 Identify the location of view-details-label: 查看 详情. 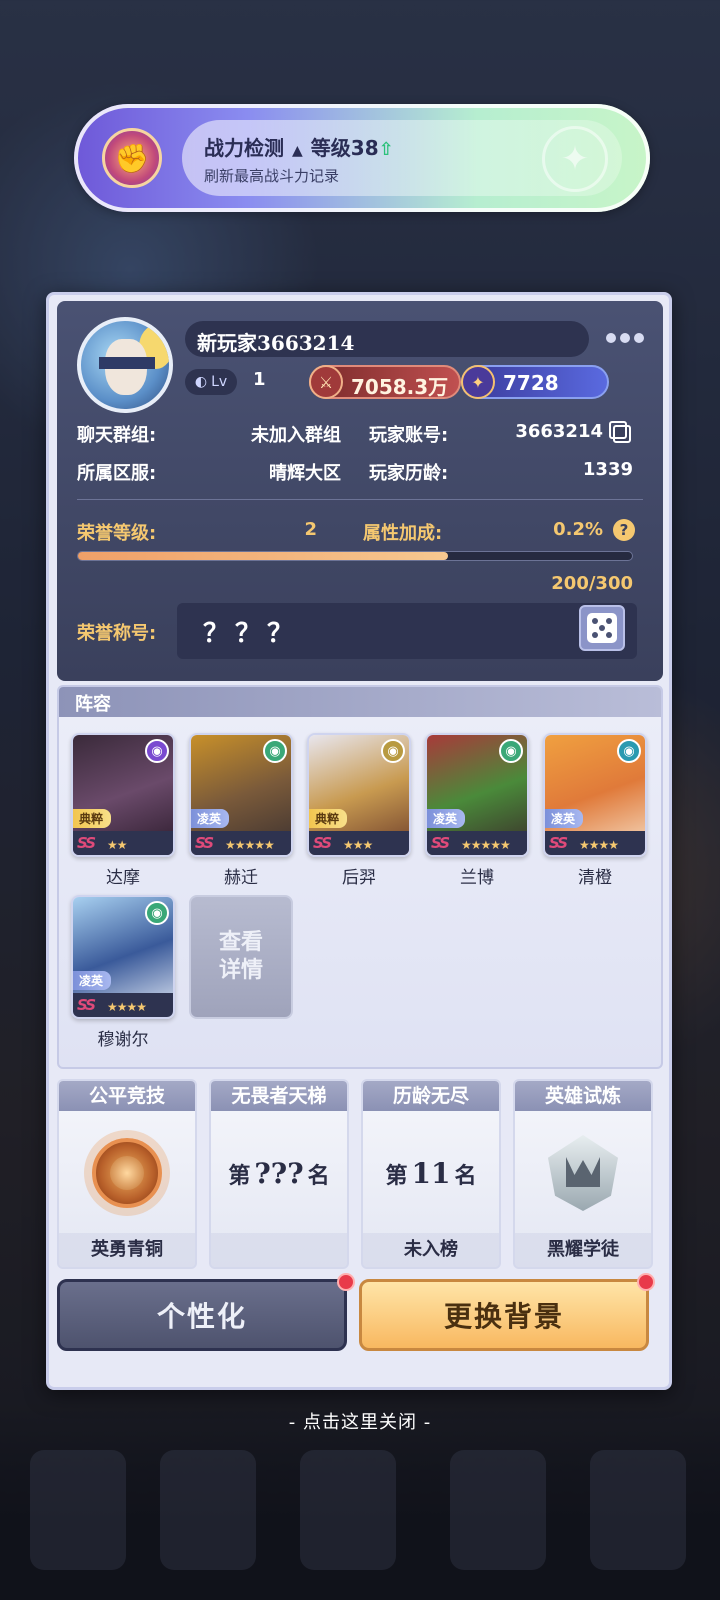
(240, 956).